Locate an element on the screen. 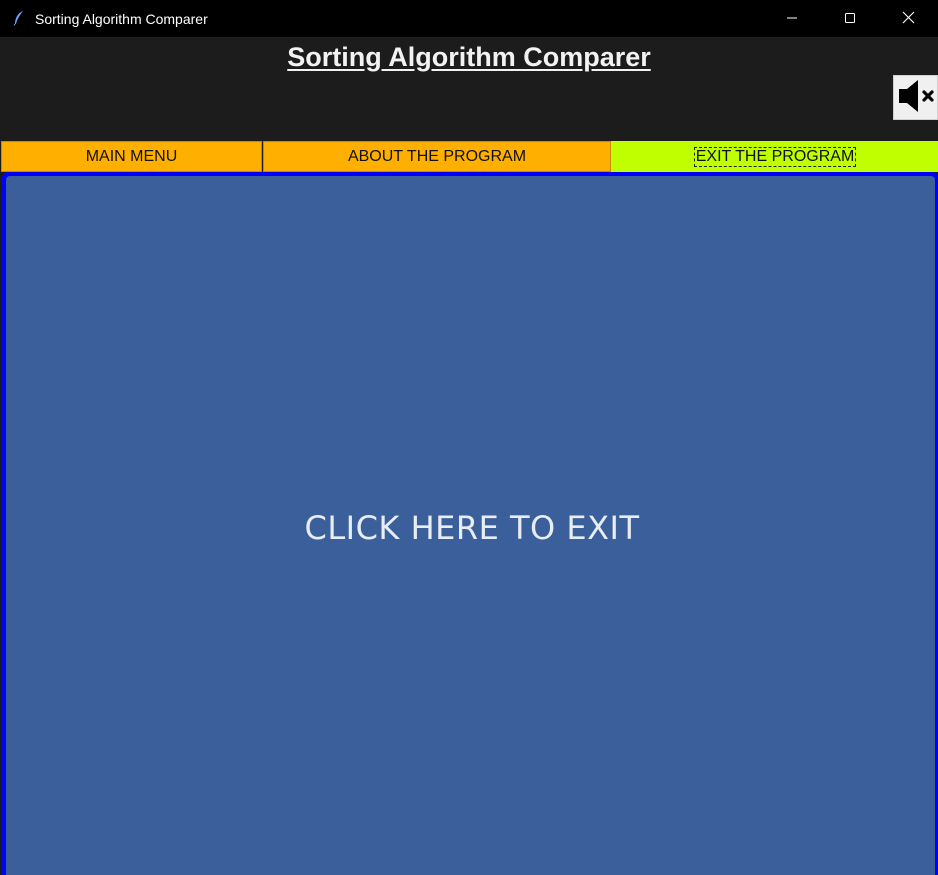  feather-icon is located at coordinates (19, 18).